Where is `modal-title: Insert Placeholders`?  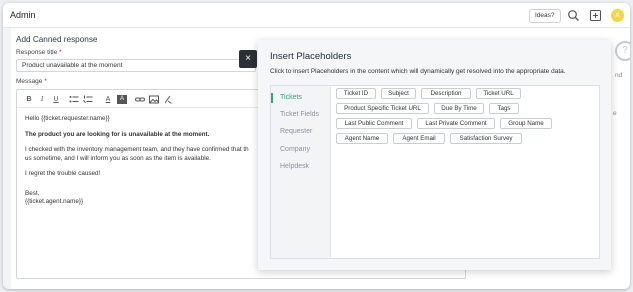 modal-title: Insert Placeholders is located at coordinates (311, 56).